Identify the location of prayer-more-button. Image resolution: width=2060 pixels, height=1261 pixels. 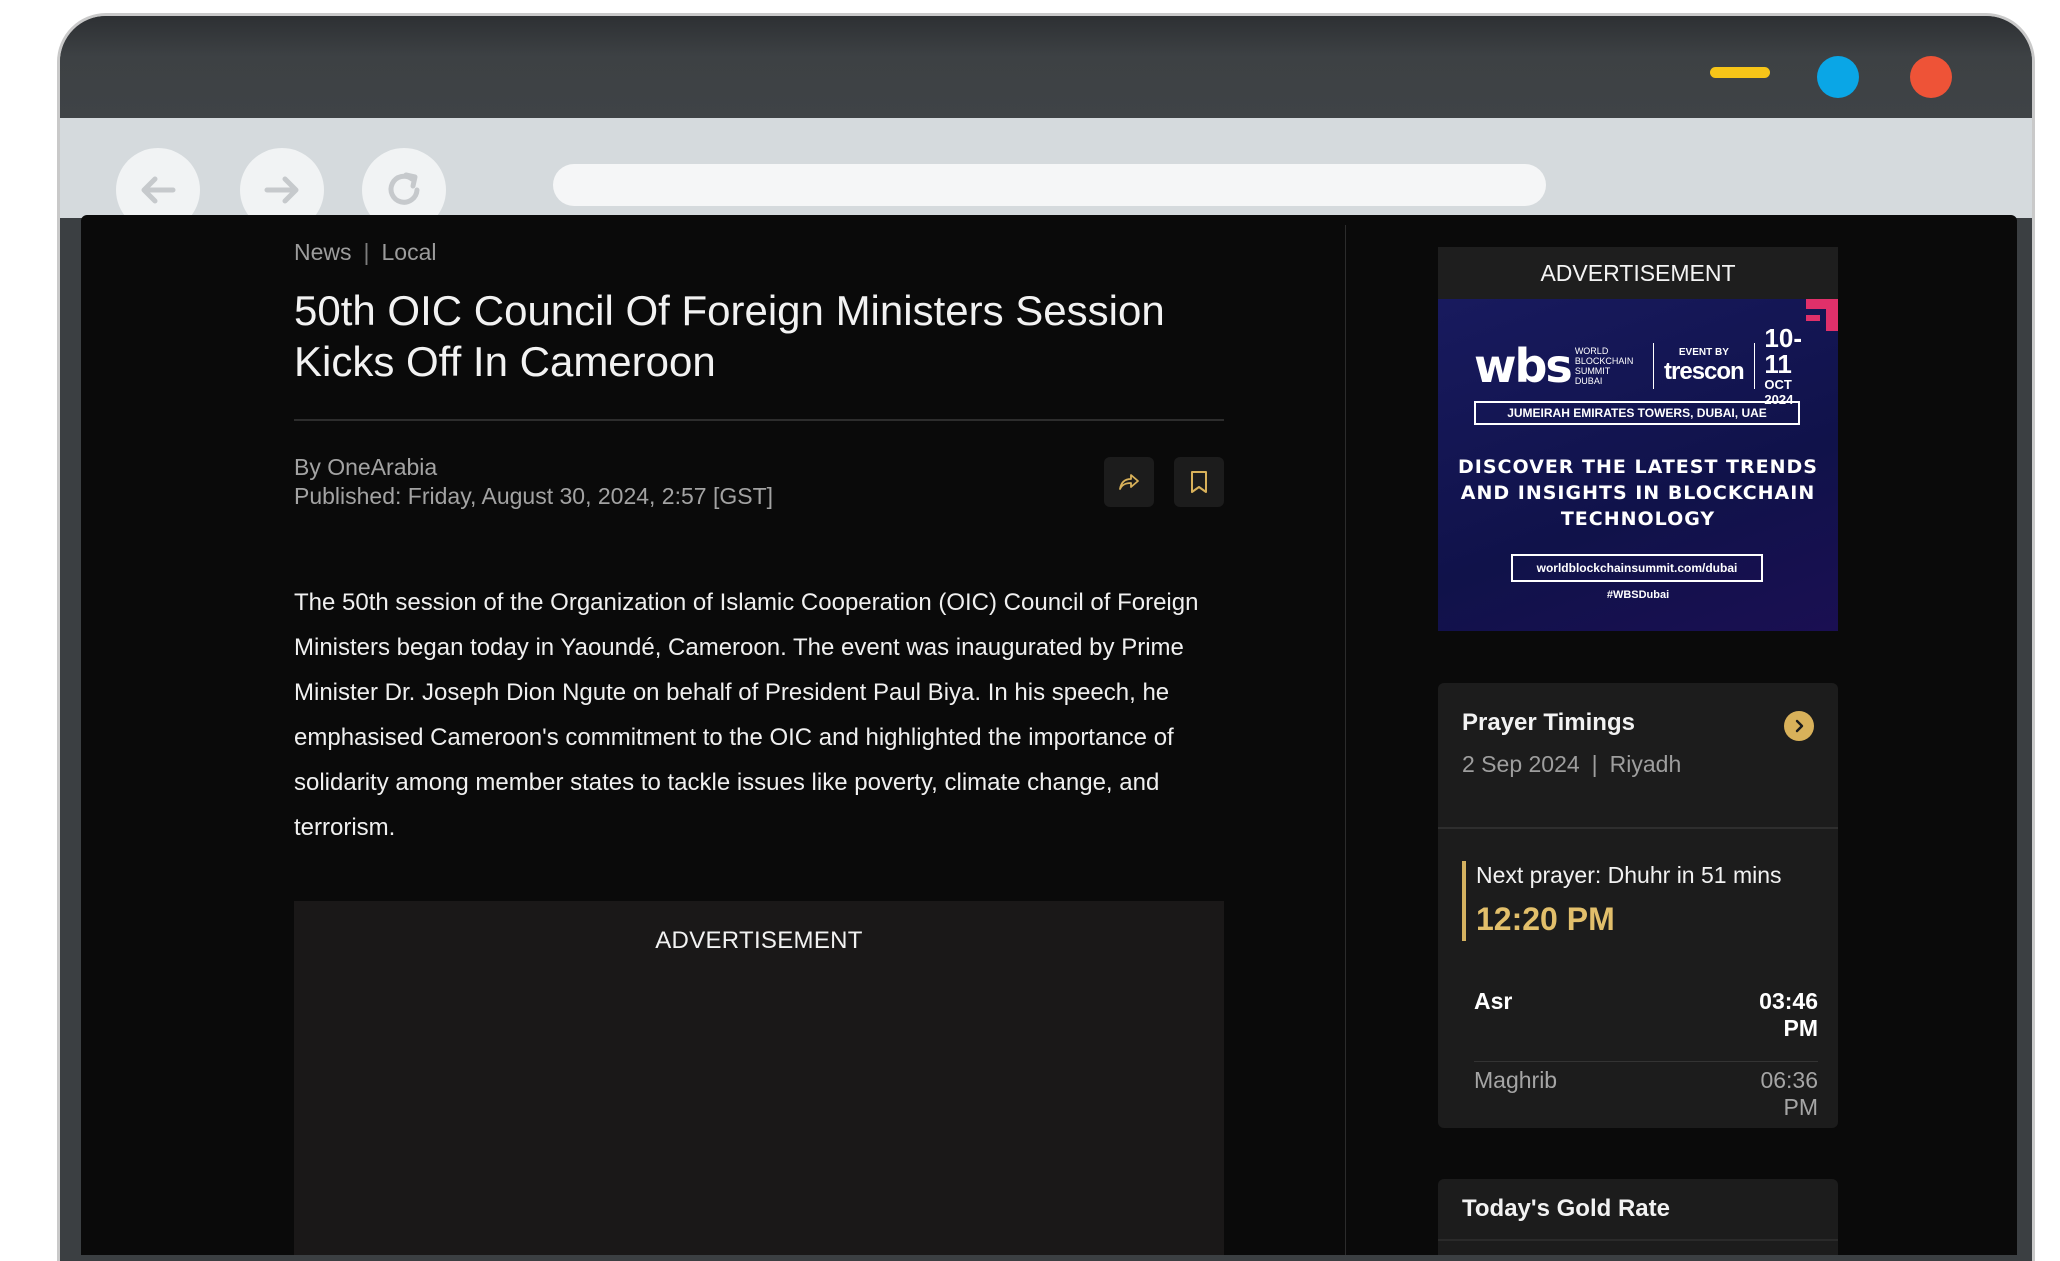
(1799, 726).